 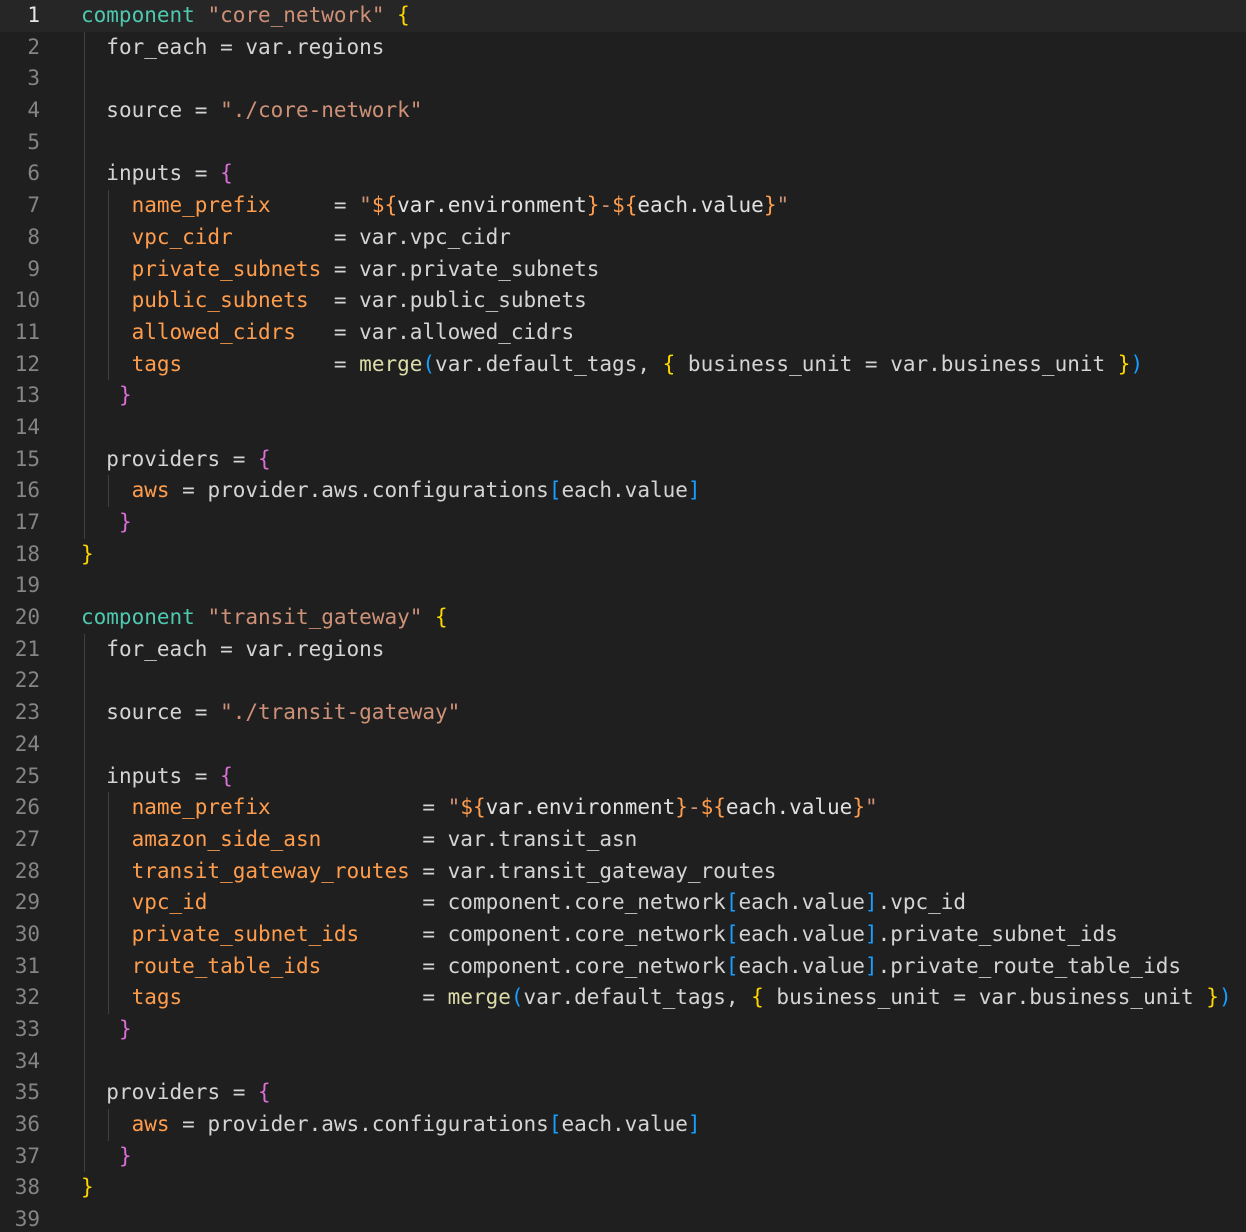 What do you see at coordinates (226, 965) in the screenshot?
I see `code-token: route_table_ids` at bounding box center [226, 965].